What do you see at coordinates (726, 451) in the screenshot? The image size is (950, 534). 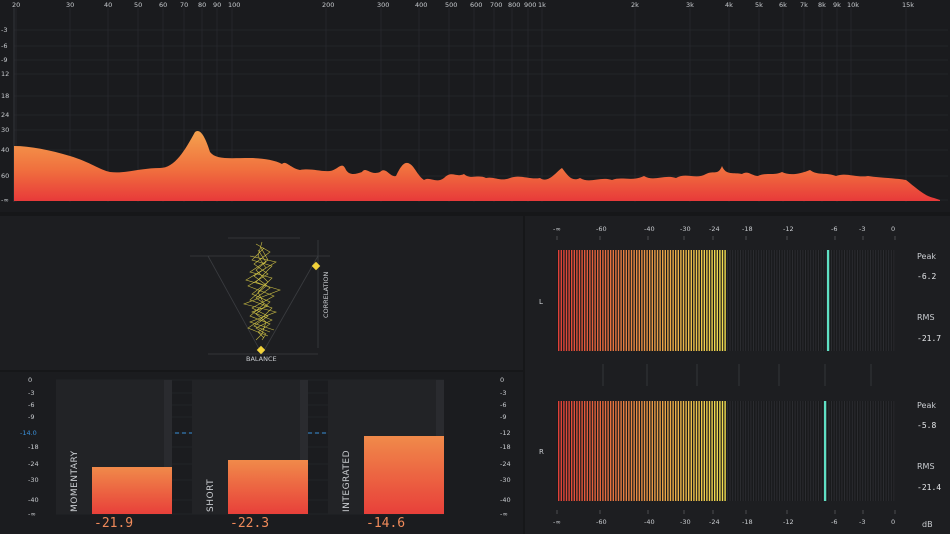 I see `meter-r-bars` at bounding box center [726, 451].